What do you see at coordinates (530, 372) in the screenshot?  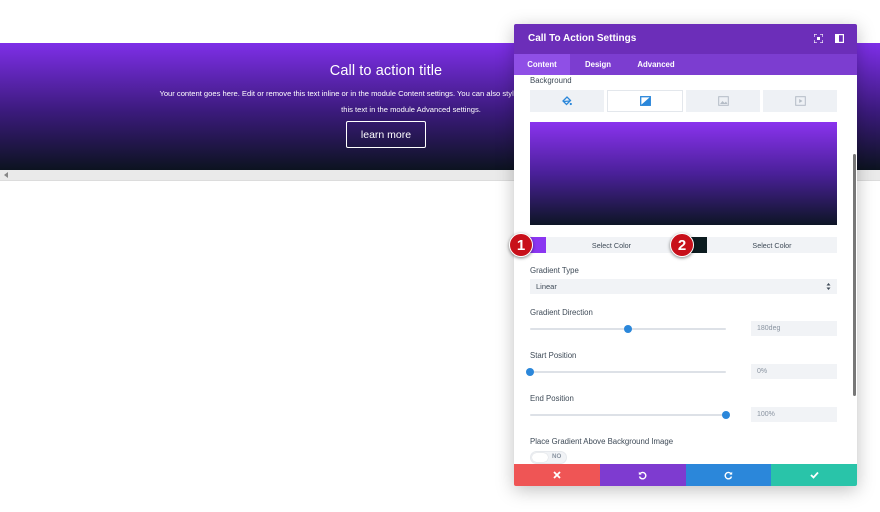 I see `start-position-slider-handle` at bounding box center [530, 372].